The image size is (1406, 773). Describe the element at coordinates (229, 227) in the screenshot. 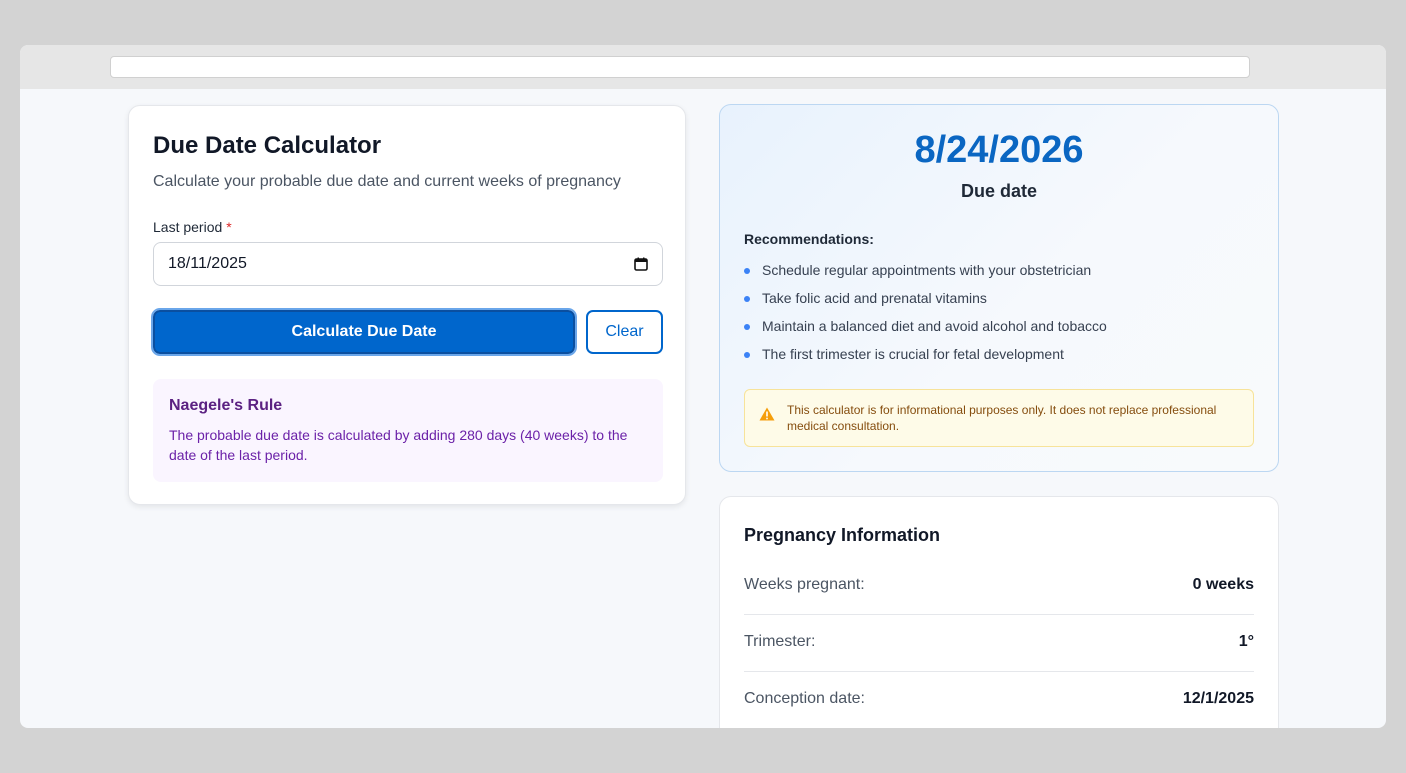

I see `required-marker: *` at that location.